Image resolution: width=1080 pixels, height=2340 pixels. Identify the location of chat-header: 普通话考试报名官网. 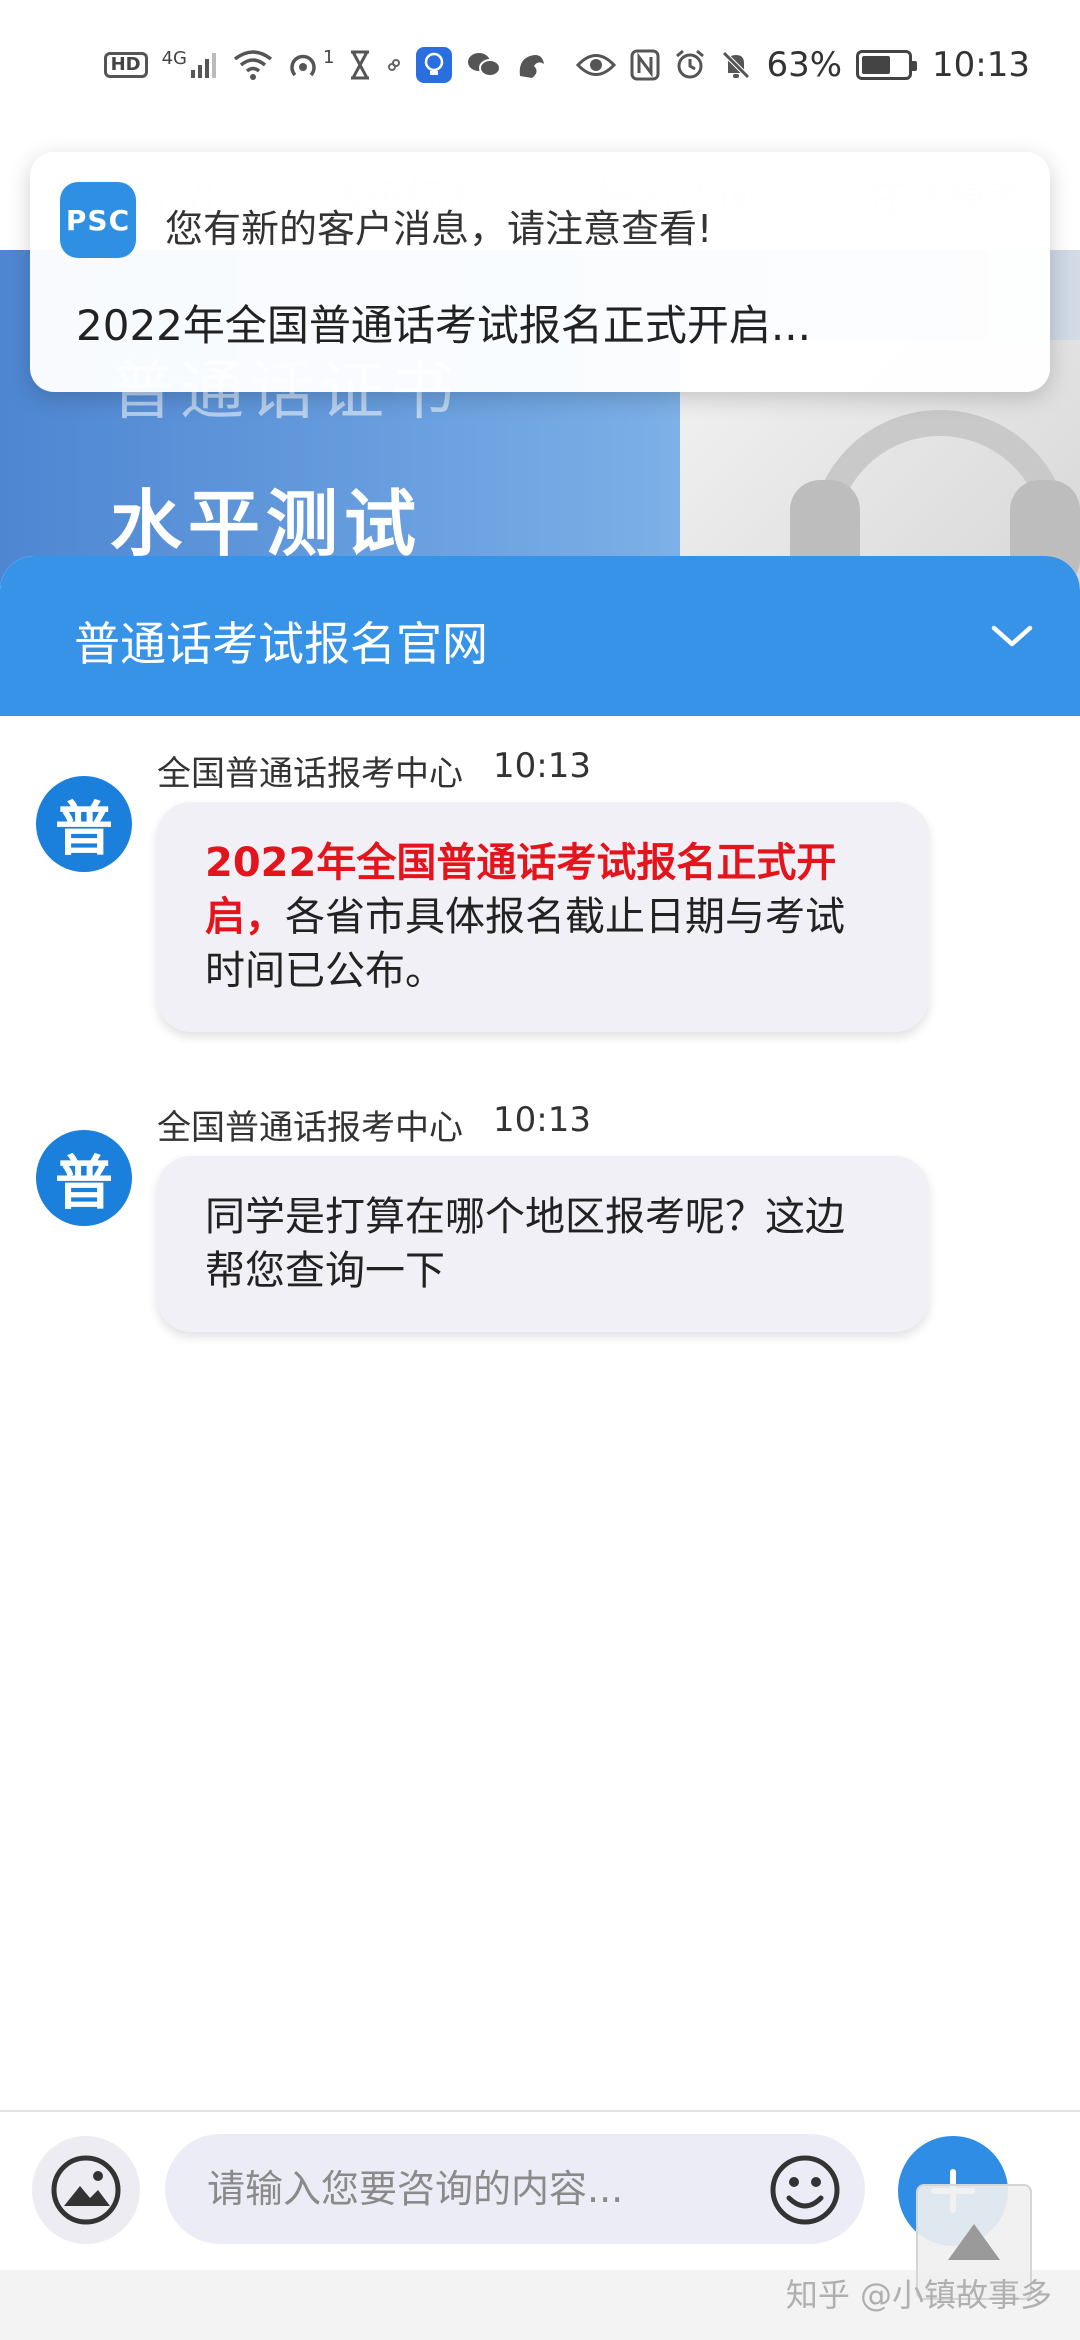
(540, 636).